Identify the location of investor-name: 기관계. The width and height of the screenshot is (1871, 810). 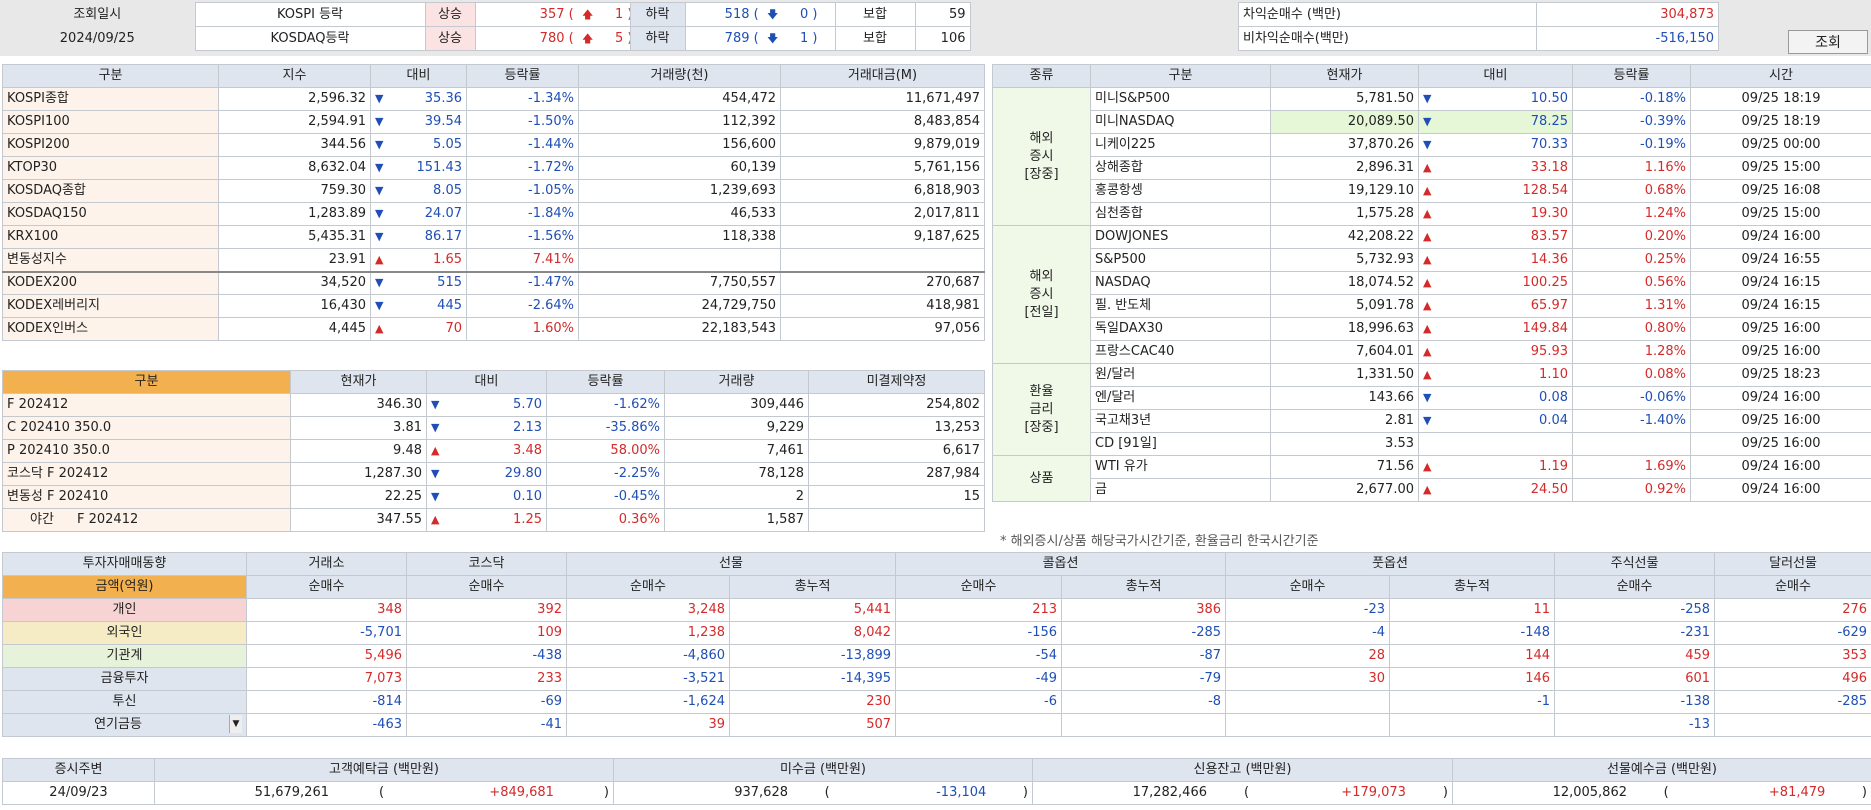
(124, 656).